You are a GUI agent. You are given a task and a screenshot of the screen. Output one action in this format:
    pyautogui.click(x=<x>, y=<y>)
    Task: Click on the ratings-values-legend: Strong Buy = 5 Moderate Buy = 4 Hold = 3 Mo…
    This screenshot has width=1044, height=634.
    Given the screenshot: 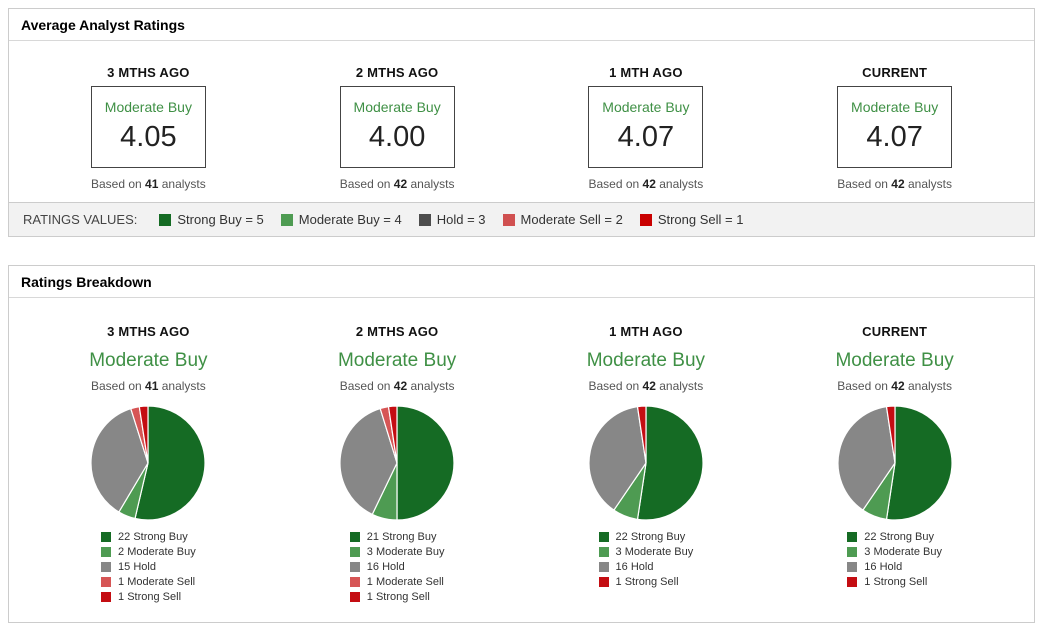 What is the action you would take?
    pyautogui.click(x=451, y=219)
    